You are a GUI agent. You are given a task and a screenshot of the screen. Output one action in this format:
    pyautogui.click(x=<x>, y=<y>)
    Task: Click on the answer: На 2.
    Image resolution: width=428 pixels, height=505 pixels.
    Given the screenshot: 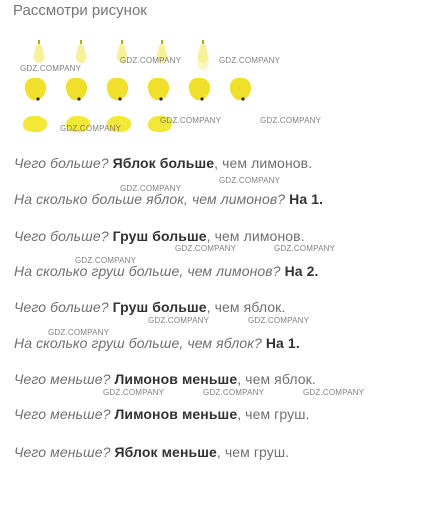 What is the action you would take?
    pyautogui.click(x=301, y=271)
    